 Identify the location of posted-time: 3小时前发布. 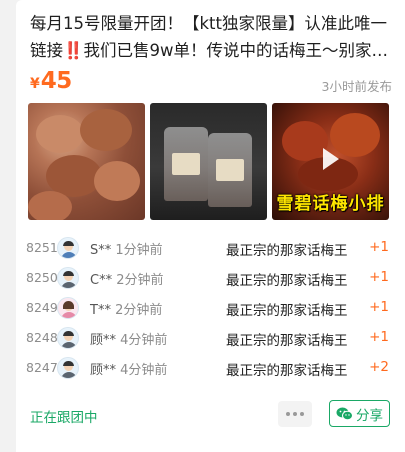
(356, 86).